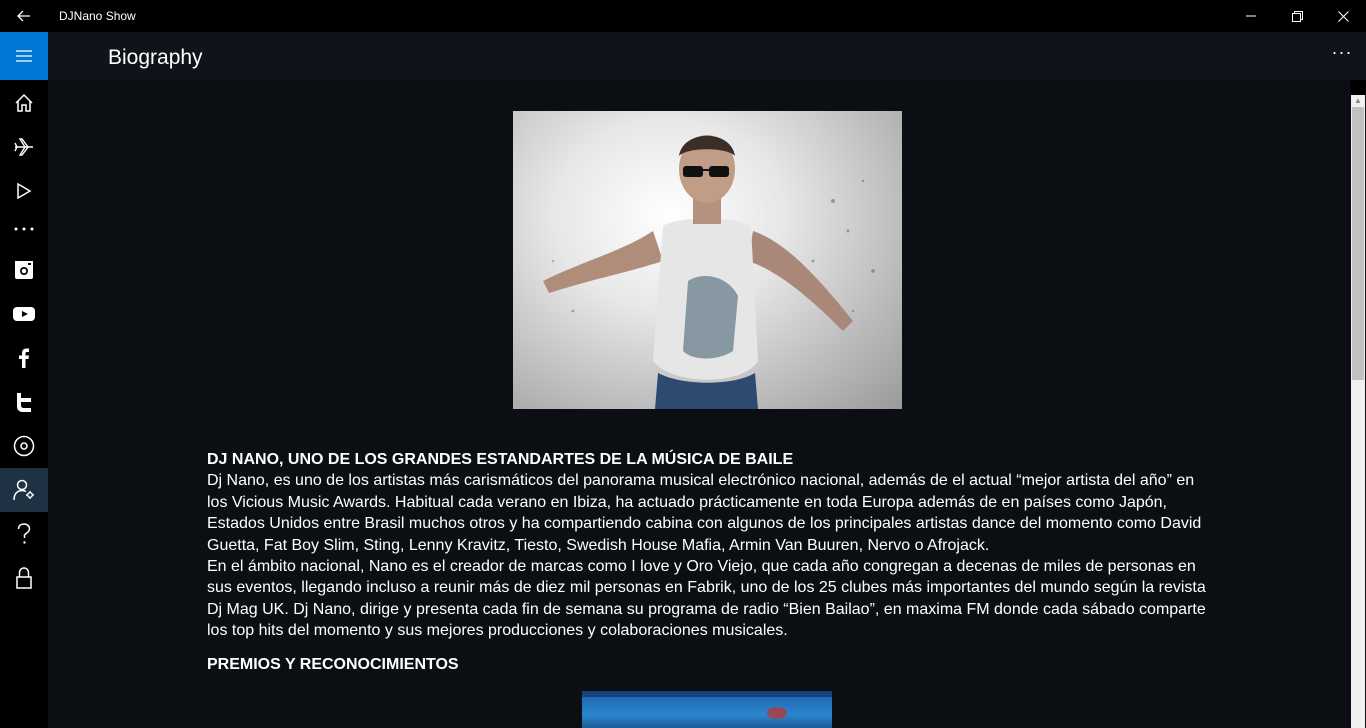  I want to click on restore-button, so click(1297, 16).